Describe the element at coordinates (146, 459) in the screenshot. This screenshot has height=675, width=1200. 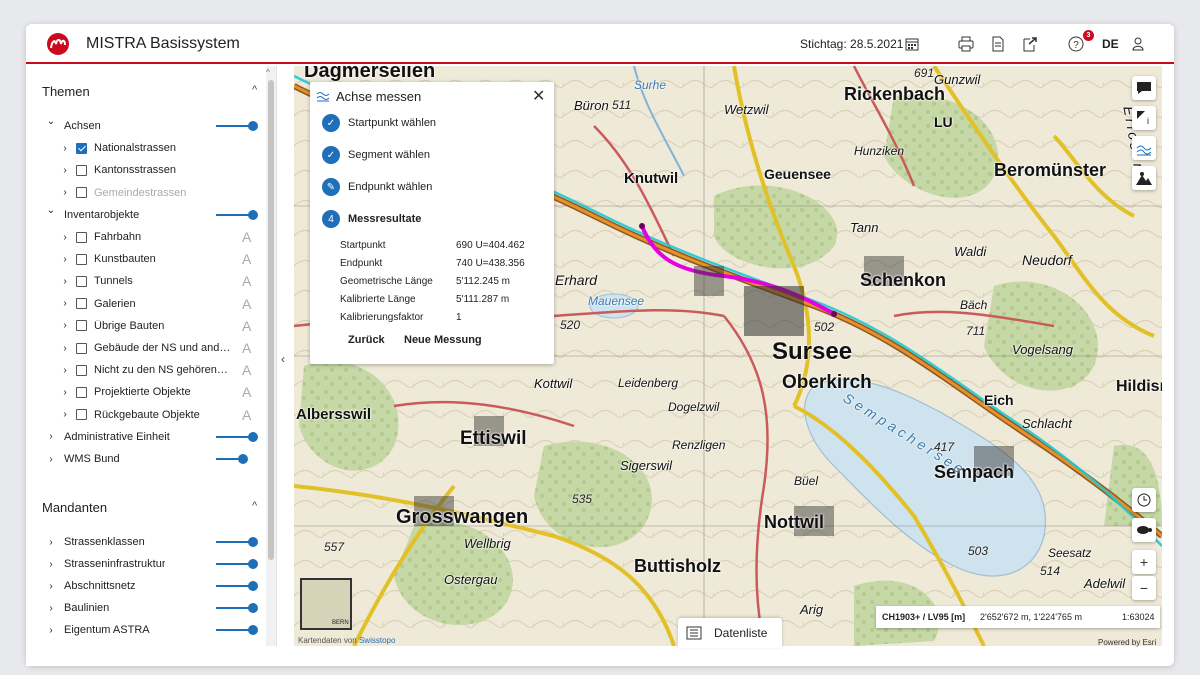
I see `tree-item: › WMS Bund` at that location.